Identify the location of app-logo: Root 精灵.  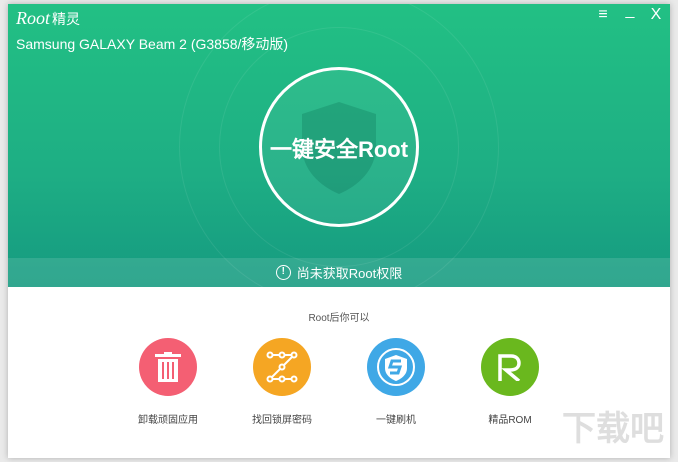
(48, 18).